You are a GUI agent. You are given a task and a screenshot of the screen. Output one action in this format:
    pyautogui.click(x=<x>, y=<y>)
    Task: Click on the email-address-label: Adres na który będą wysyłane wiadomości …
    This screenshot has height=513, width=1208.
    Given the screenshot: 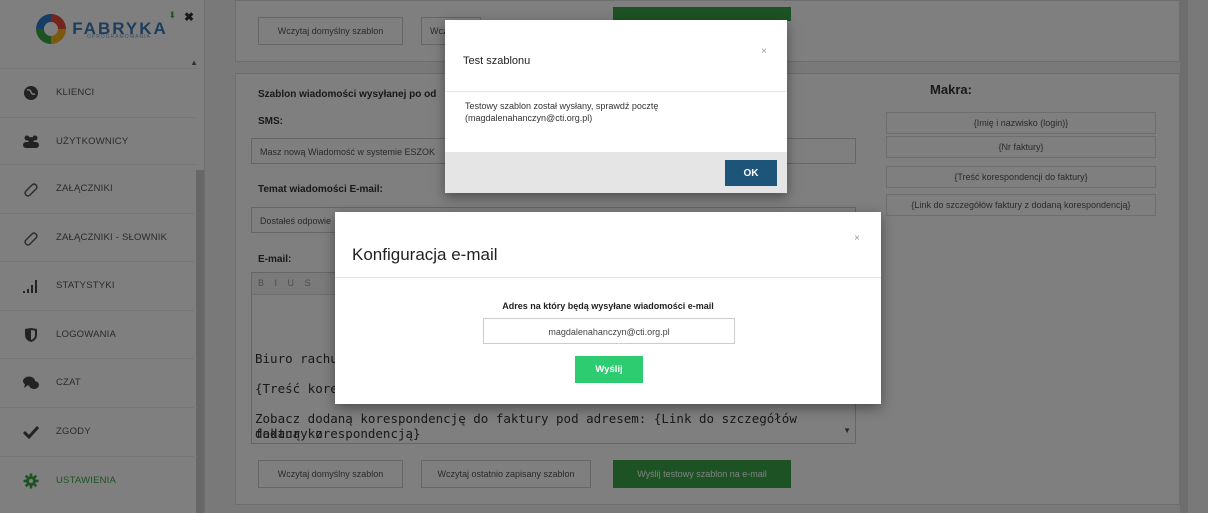 What is the action you would take?
    pyautogui.click(x=608, y=306)
    